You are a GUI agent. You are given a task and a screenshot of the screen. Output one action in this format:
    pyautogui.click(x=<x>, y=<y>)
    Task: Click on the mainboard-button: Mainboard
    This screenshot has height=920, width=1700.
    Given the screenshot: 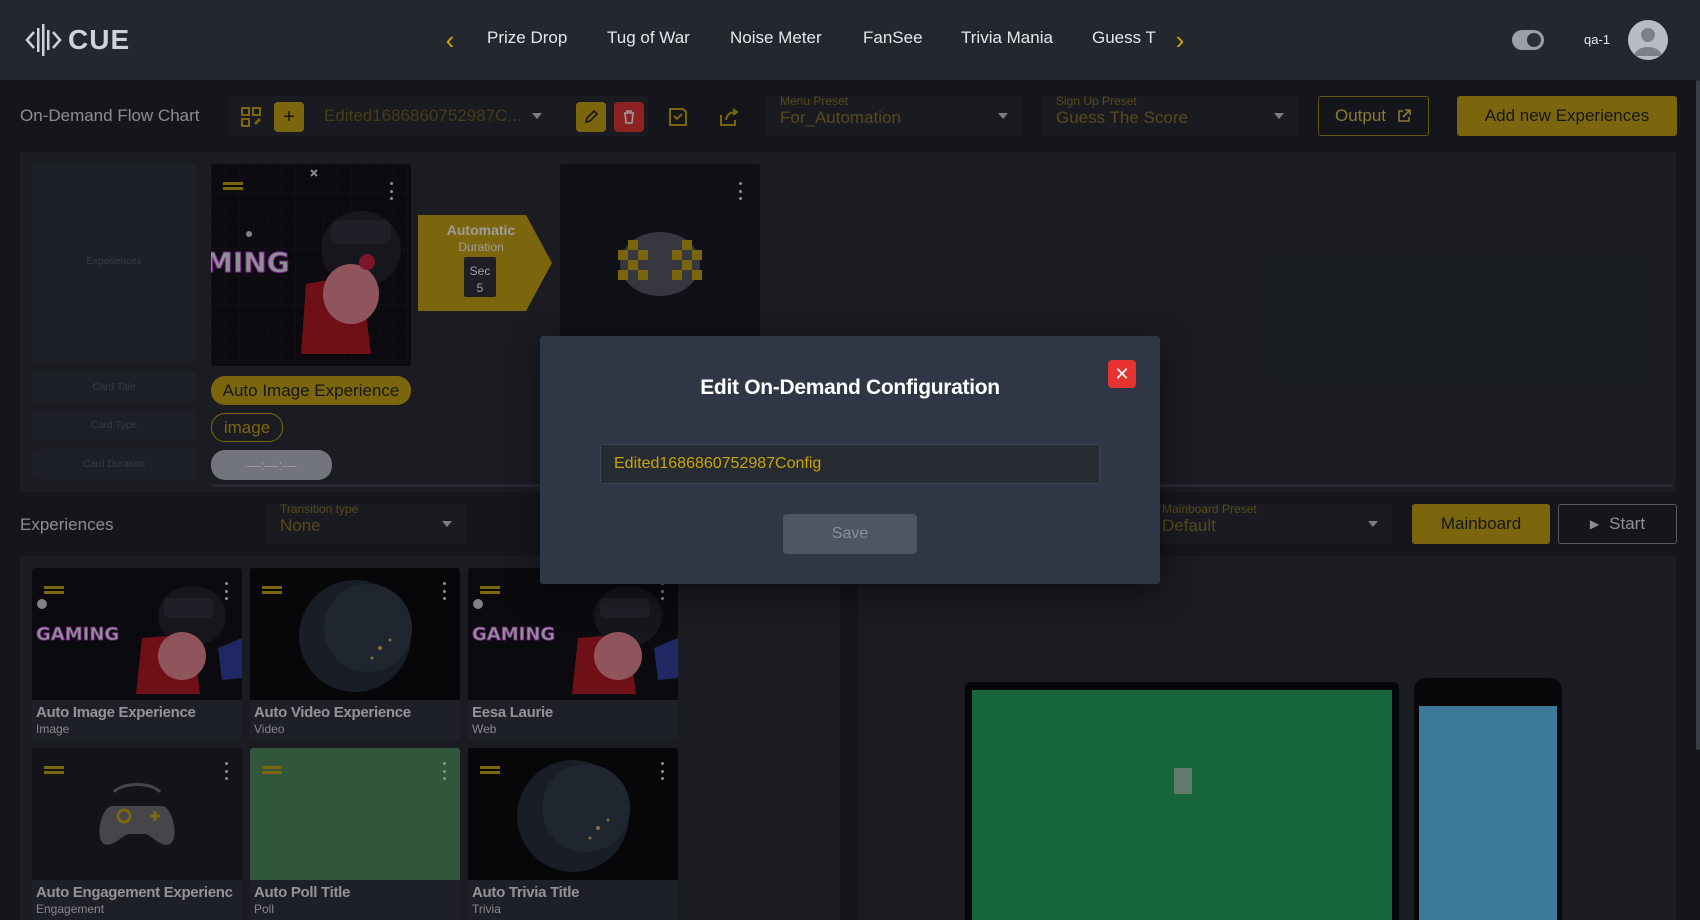 What is the action you would take?
    pyautogui.click(x=1481, y=524)
    